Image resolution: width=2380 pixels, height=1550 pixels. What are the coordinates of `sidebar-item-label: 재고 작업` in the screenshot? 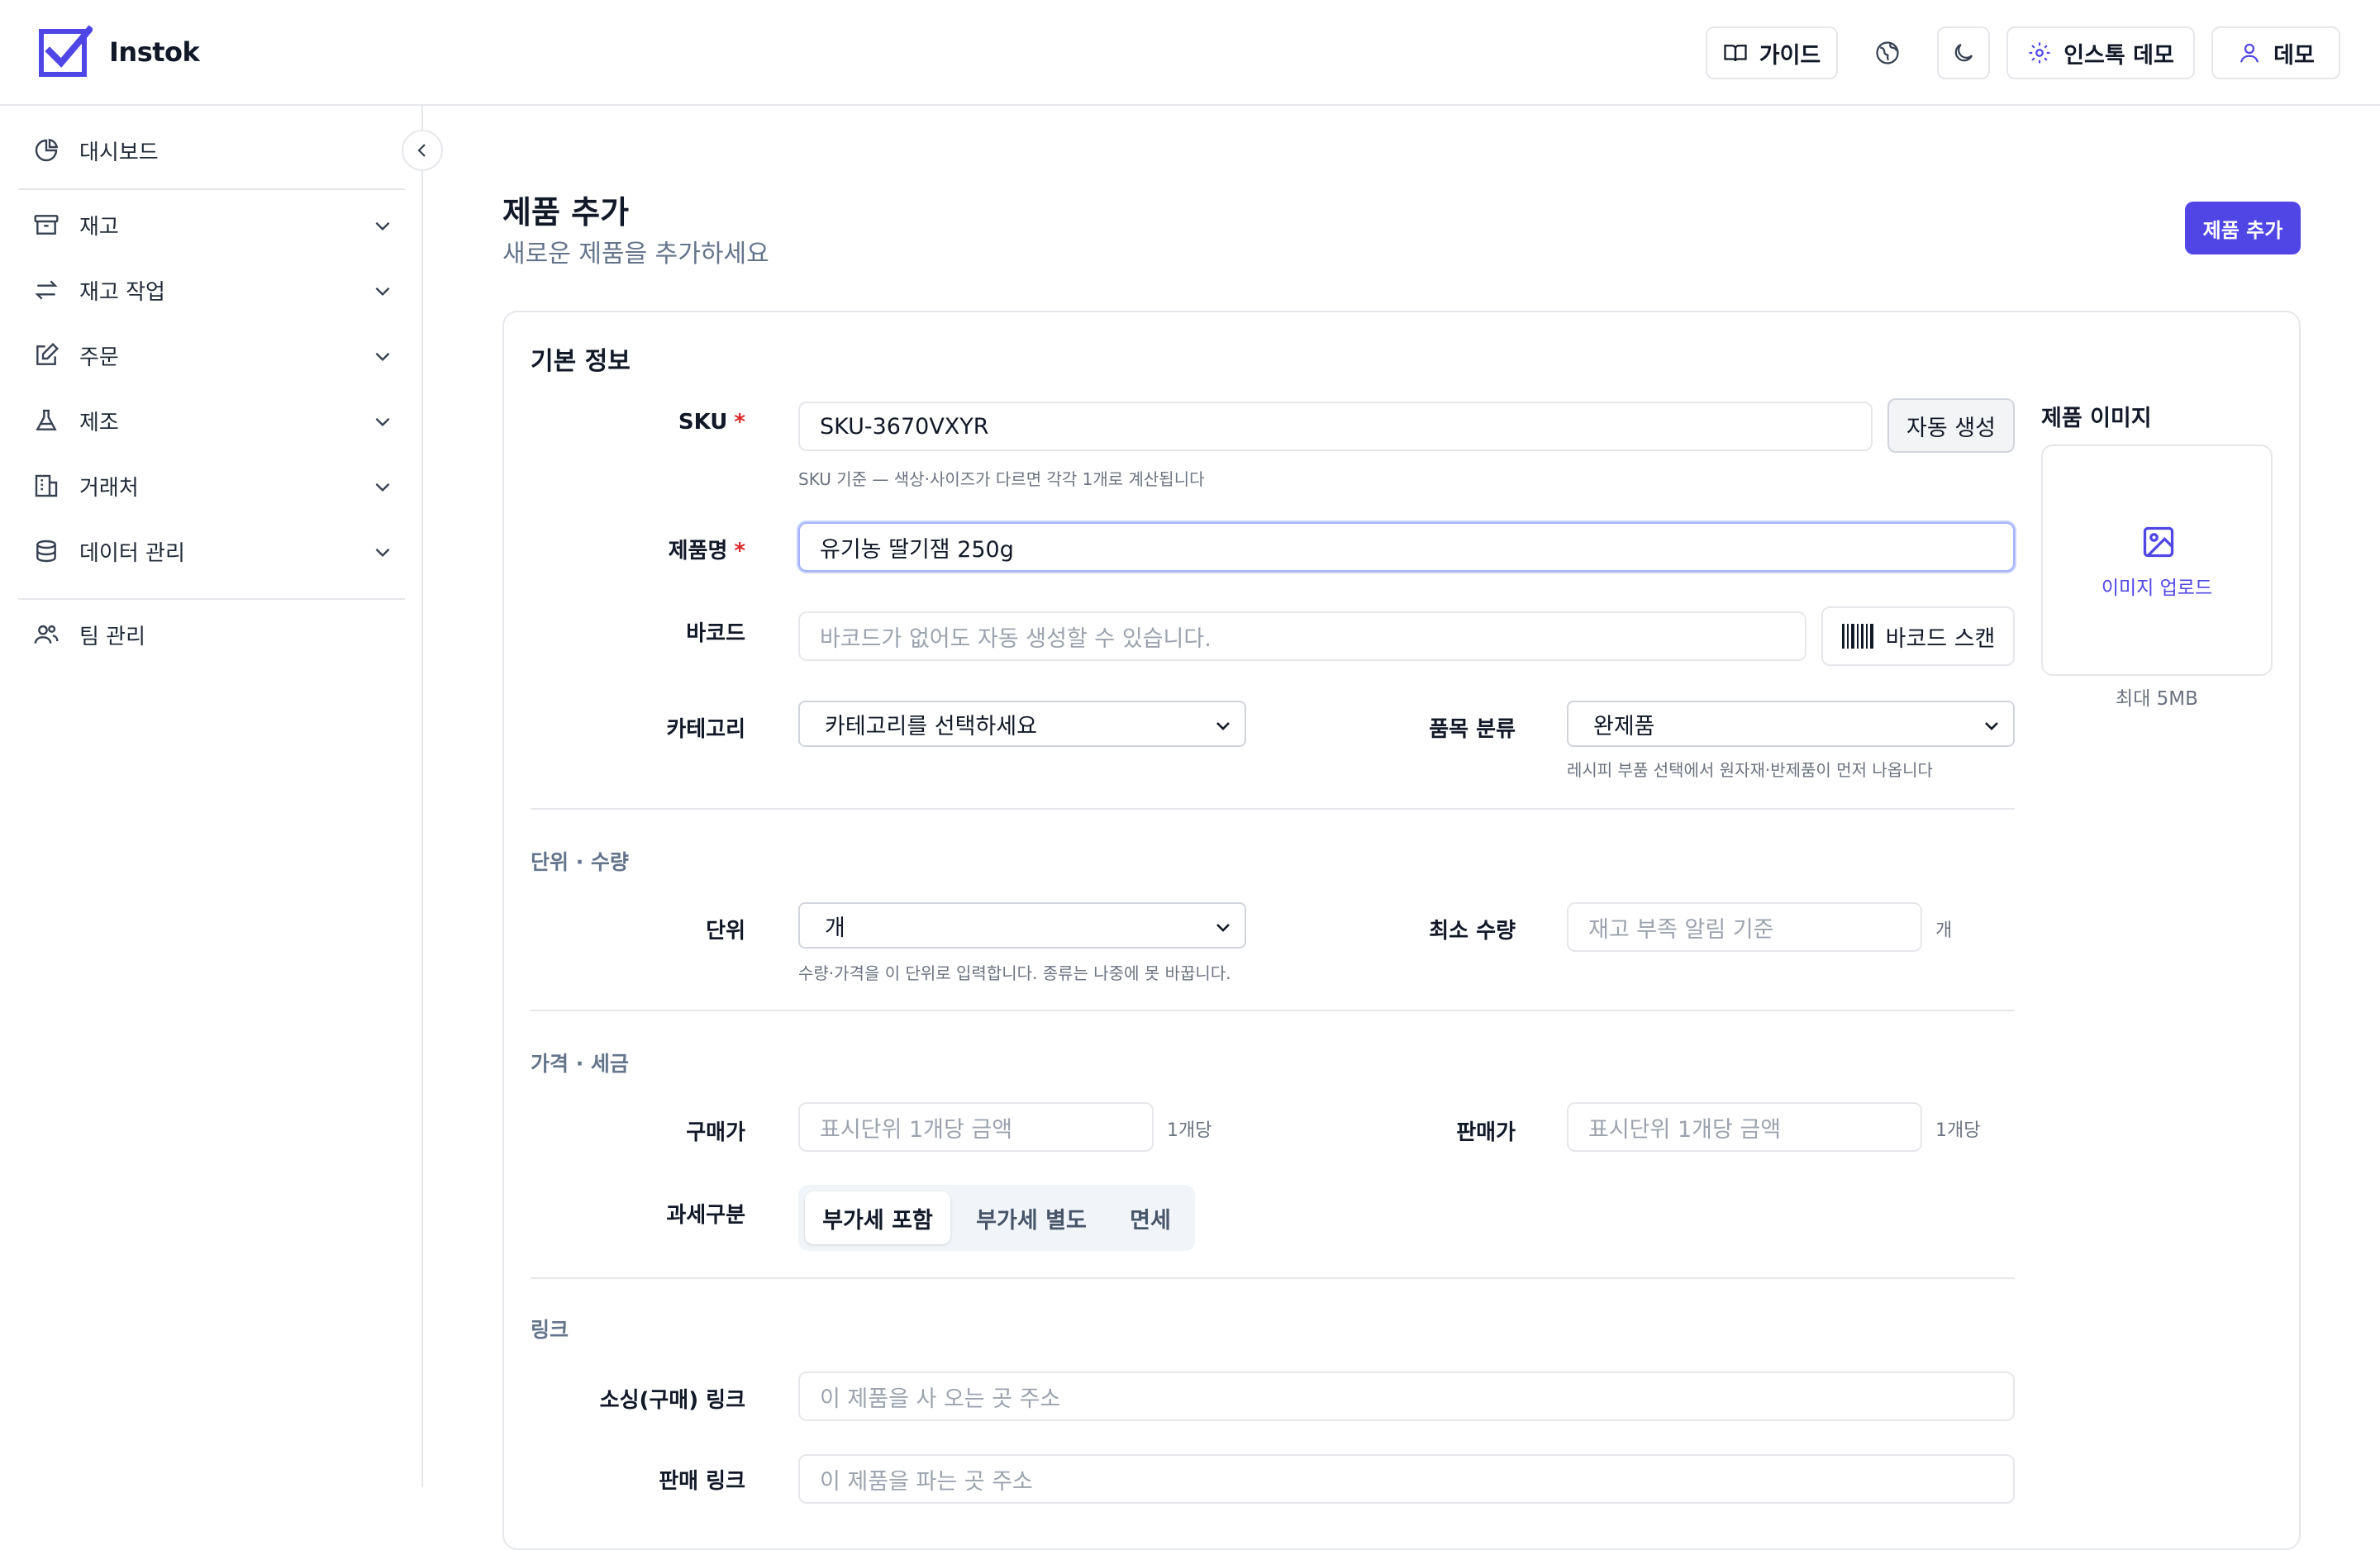 It's located at (122, 292).